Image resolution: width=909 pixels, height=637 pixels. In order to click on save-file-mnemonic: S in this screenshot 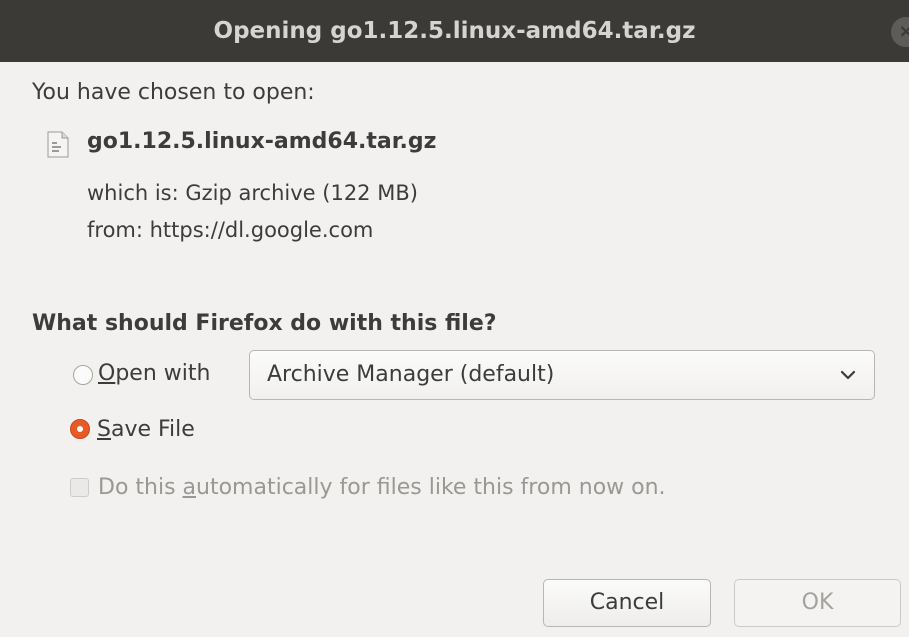, I will do `click(104, 429)`.